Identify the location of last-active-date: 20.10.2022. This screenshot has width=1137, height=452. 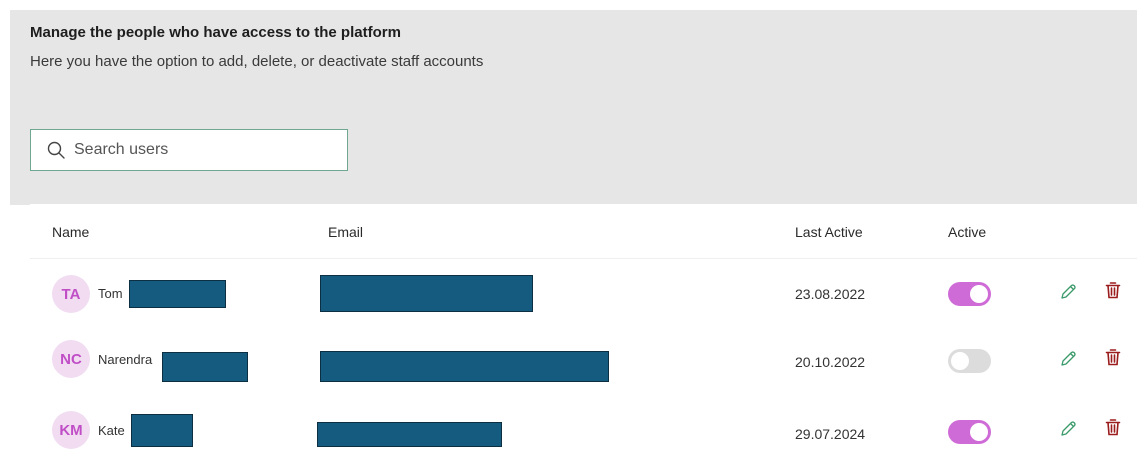
(830, 362).